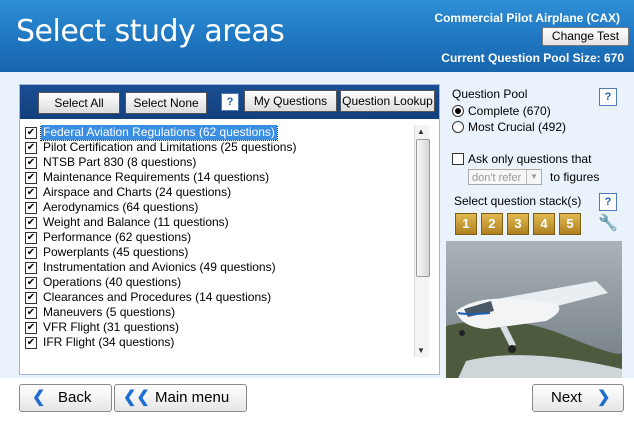 This screenshot has width=634, height=427. Describe the element at coordinates (544, 224) in the screenshot. I see `stack-4-button: 4` at that location.